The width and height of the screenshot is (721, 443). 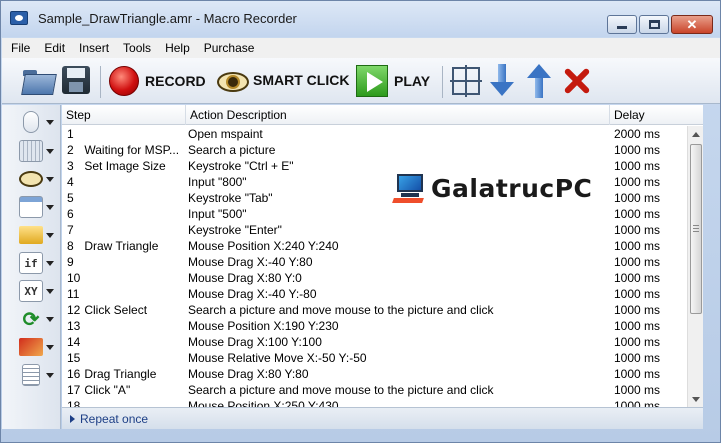 What do you see at coordinates (250, 262) in the screenshot?
I see `action-description-cell: Mouse Drag X:-40 Y:80` at bounding box center [250, 262].